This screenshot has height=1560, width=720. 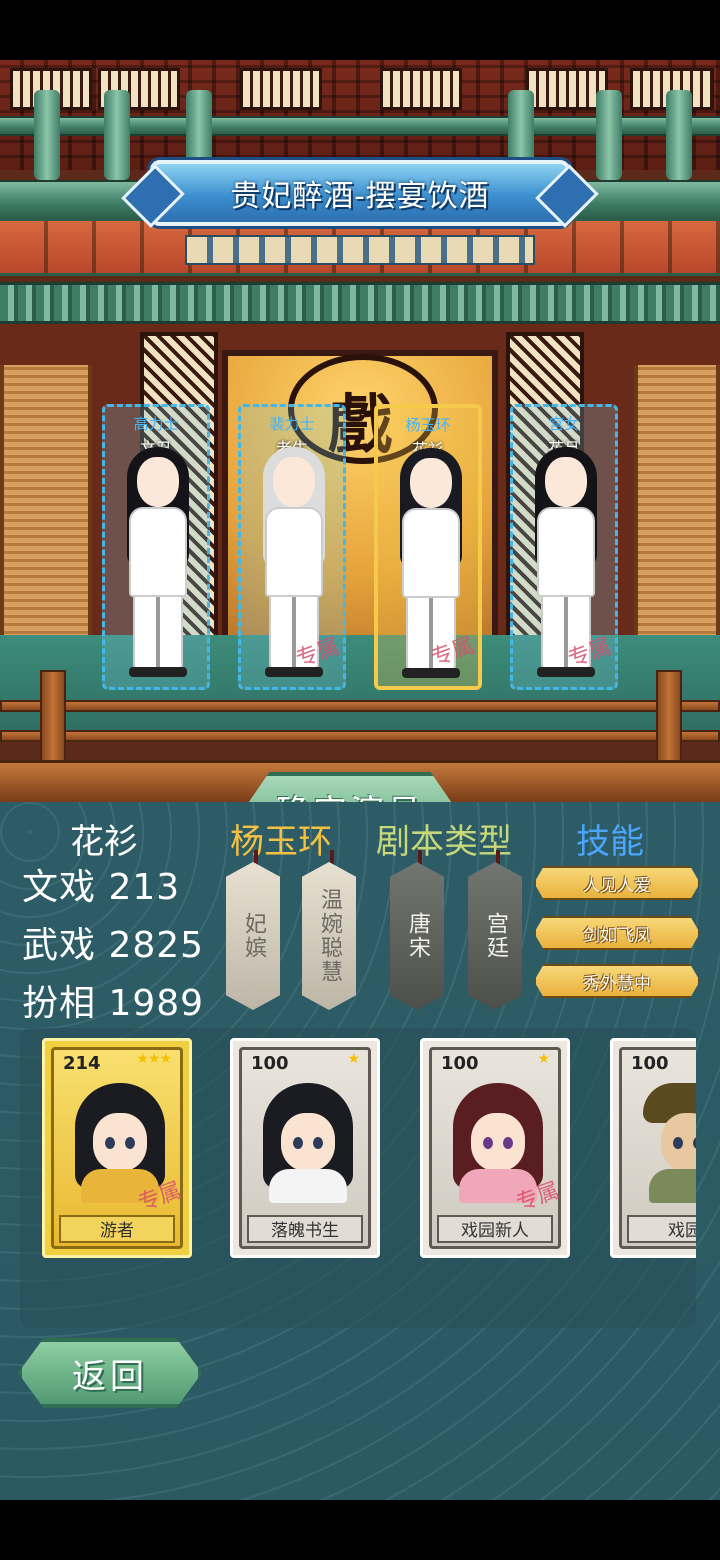 I want to click on slot-role: 裴力士, so click(x=292, y=424).